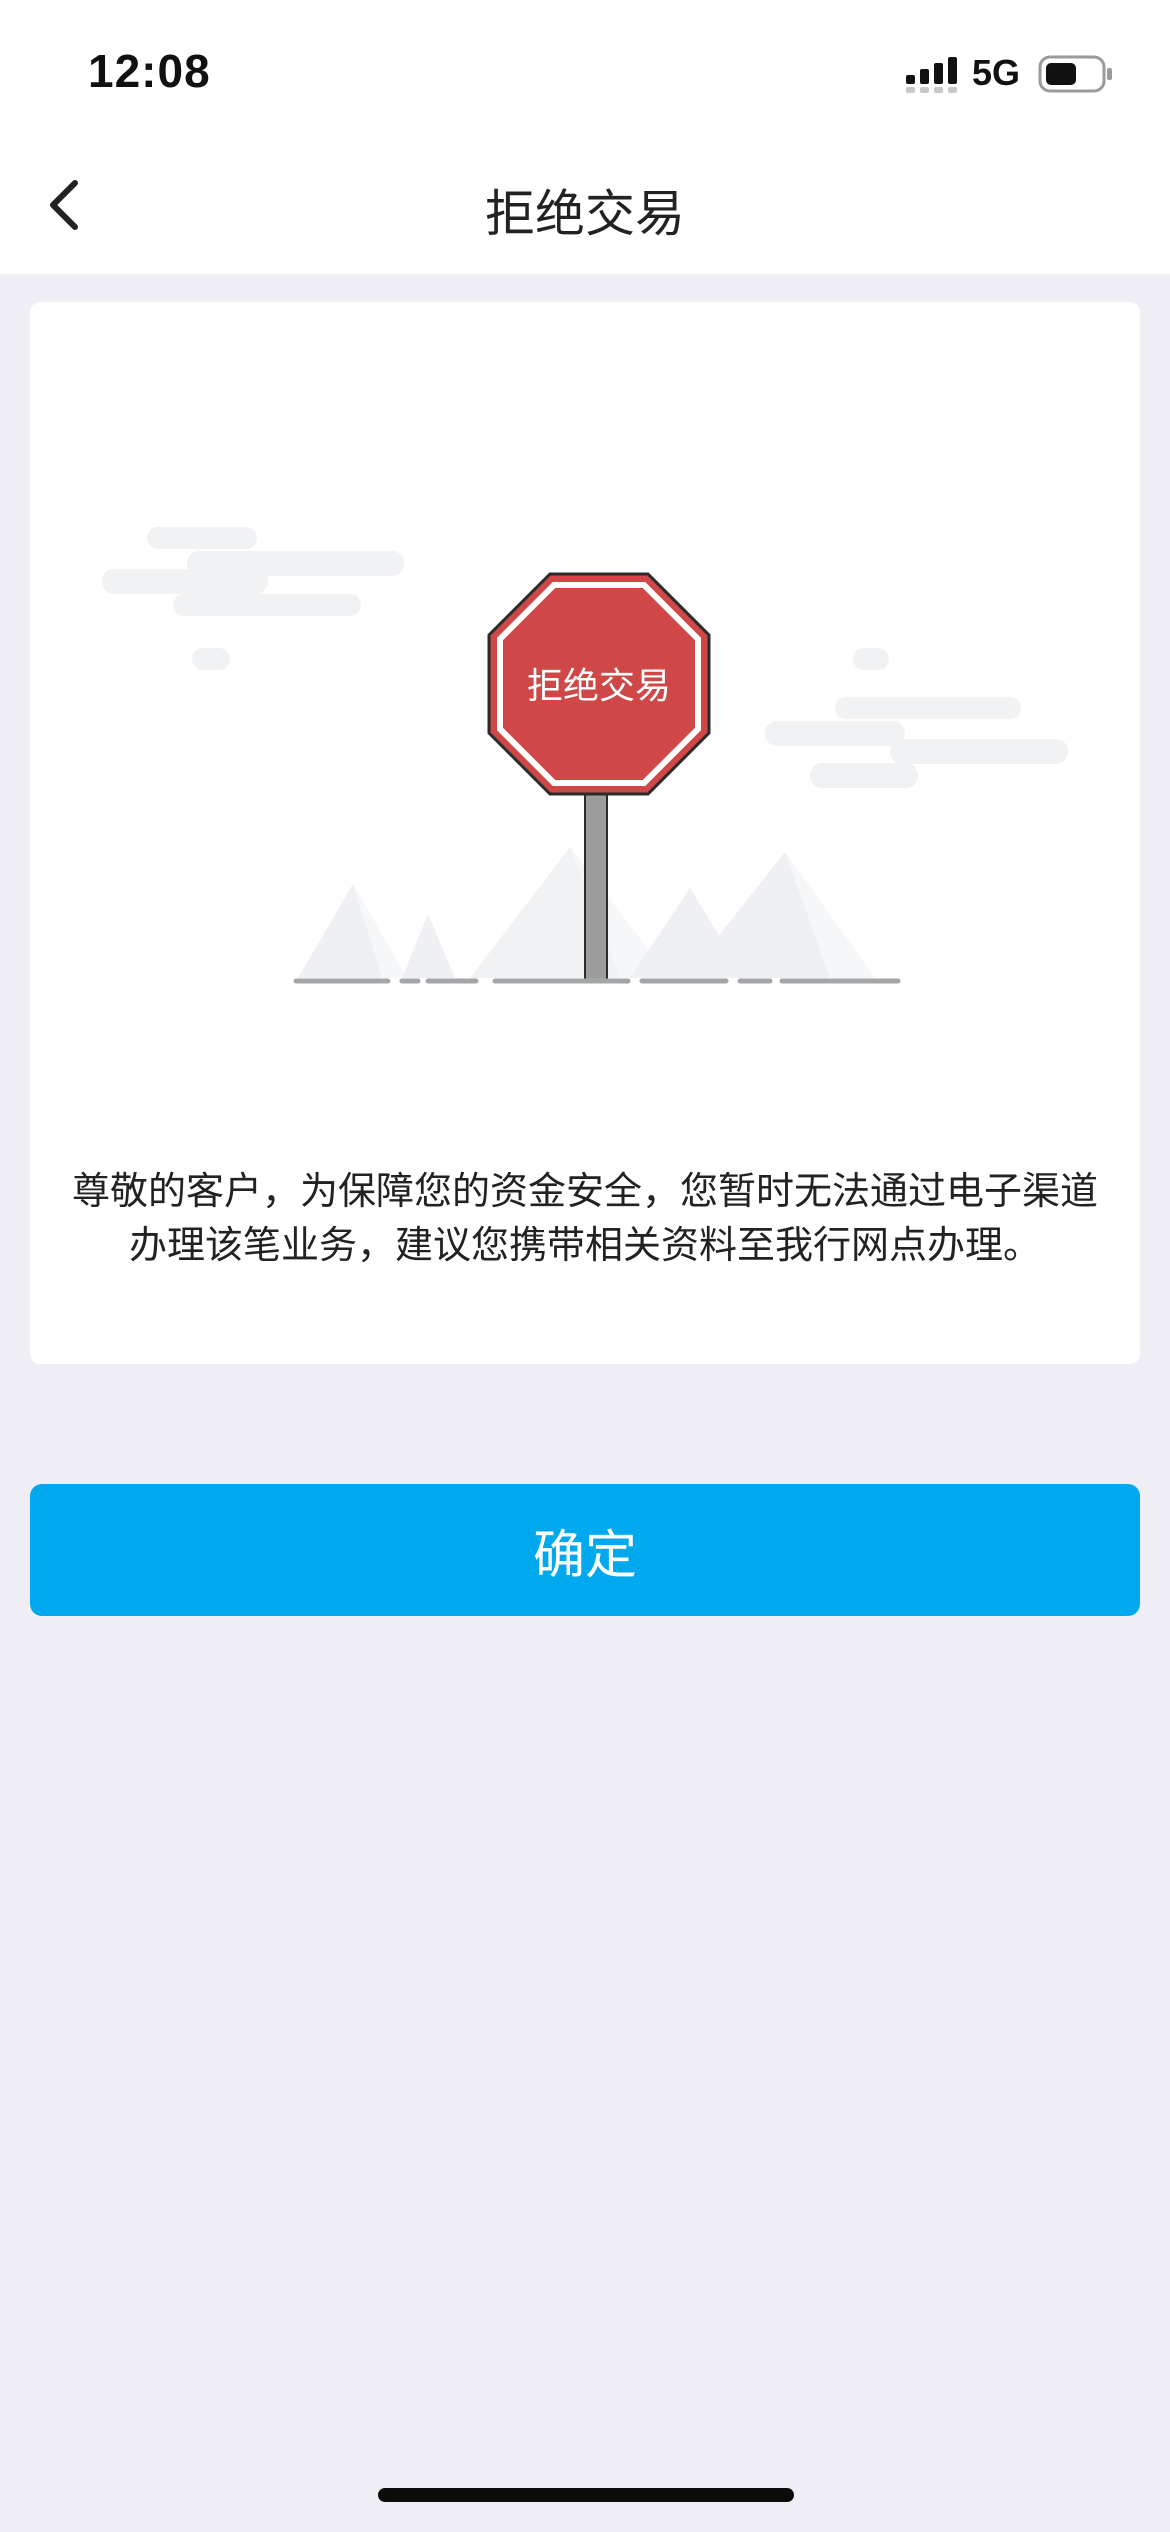 This screenshot has width=1170, height=2532. I want to click on cloud-right, so click(916, 718).